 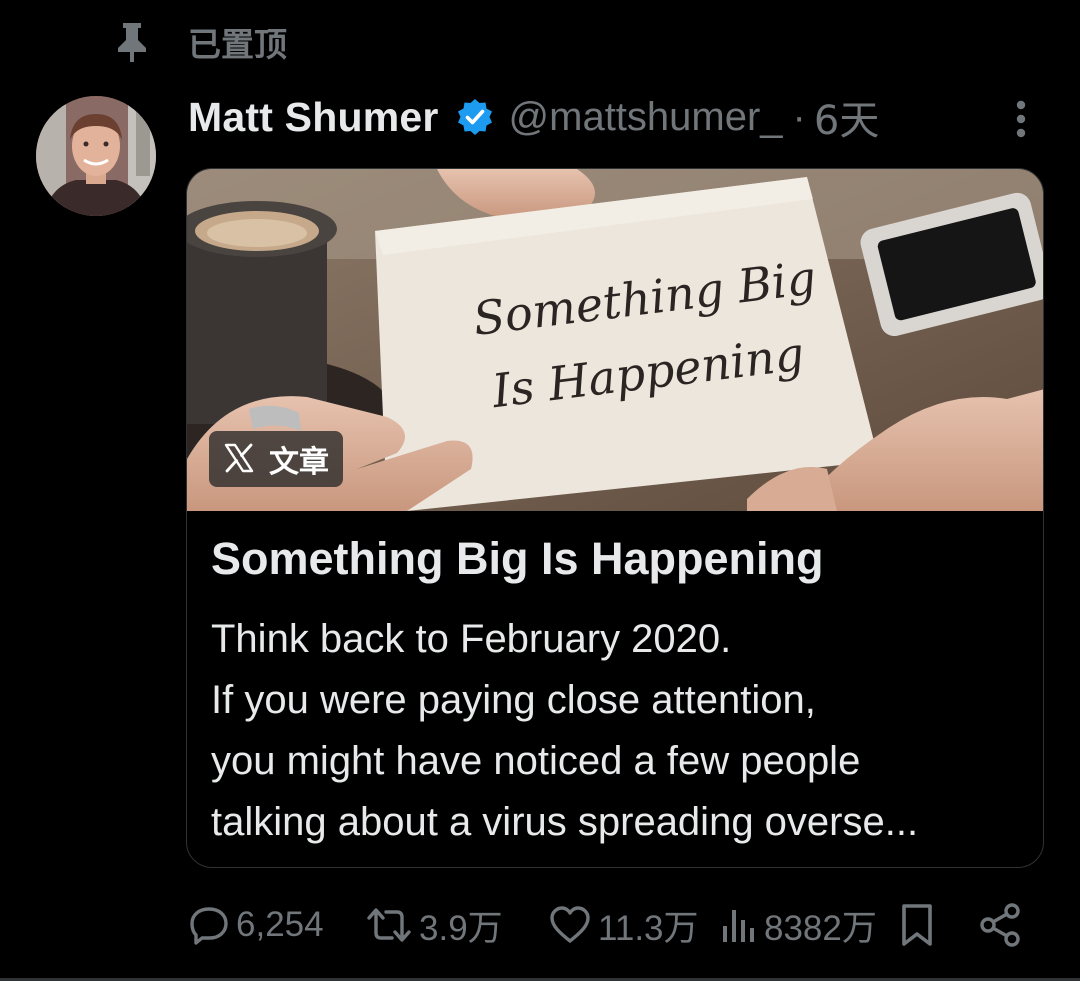 I want to click on article-badge: 文章, so click(x=276, y=459).